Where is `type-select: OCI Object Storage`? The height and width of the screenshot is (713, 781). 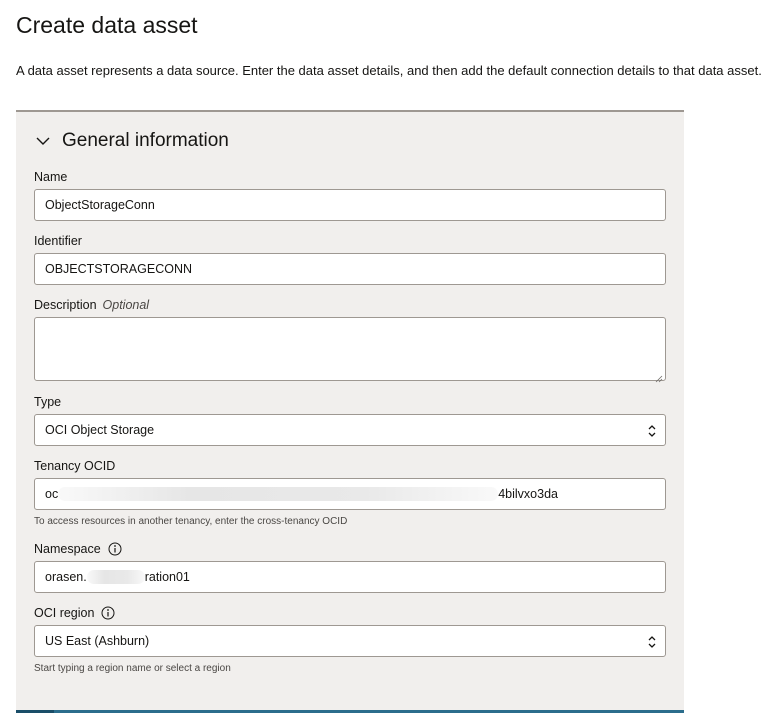
type-select: OCI Object Storage is located at coordinates (350, 430).